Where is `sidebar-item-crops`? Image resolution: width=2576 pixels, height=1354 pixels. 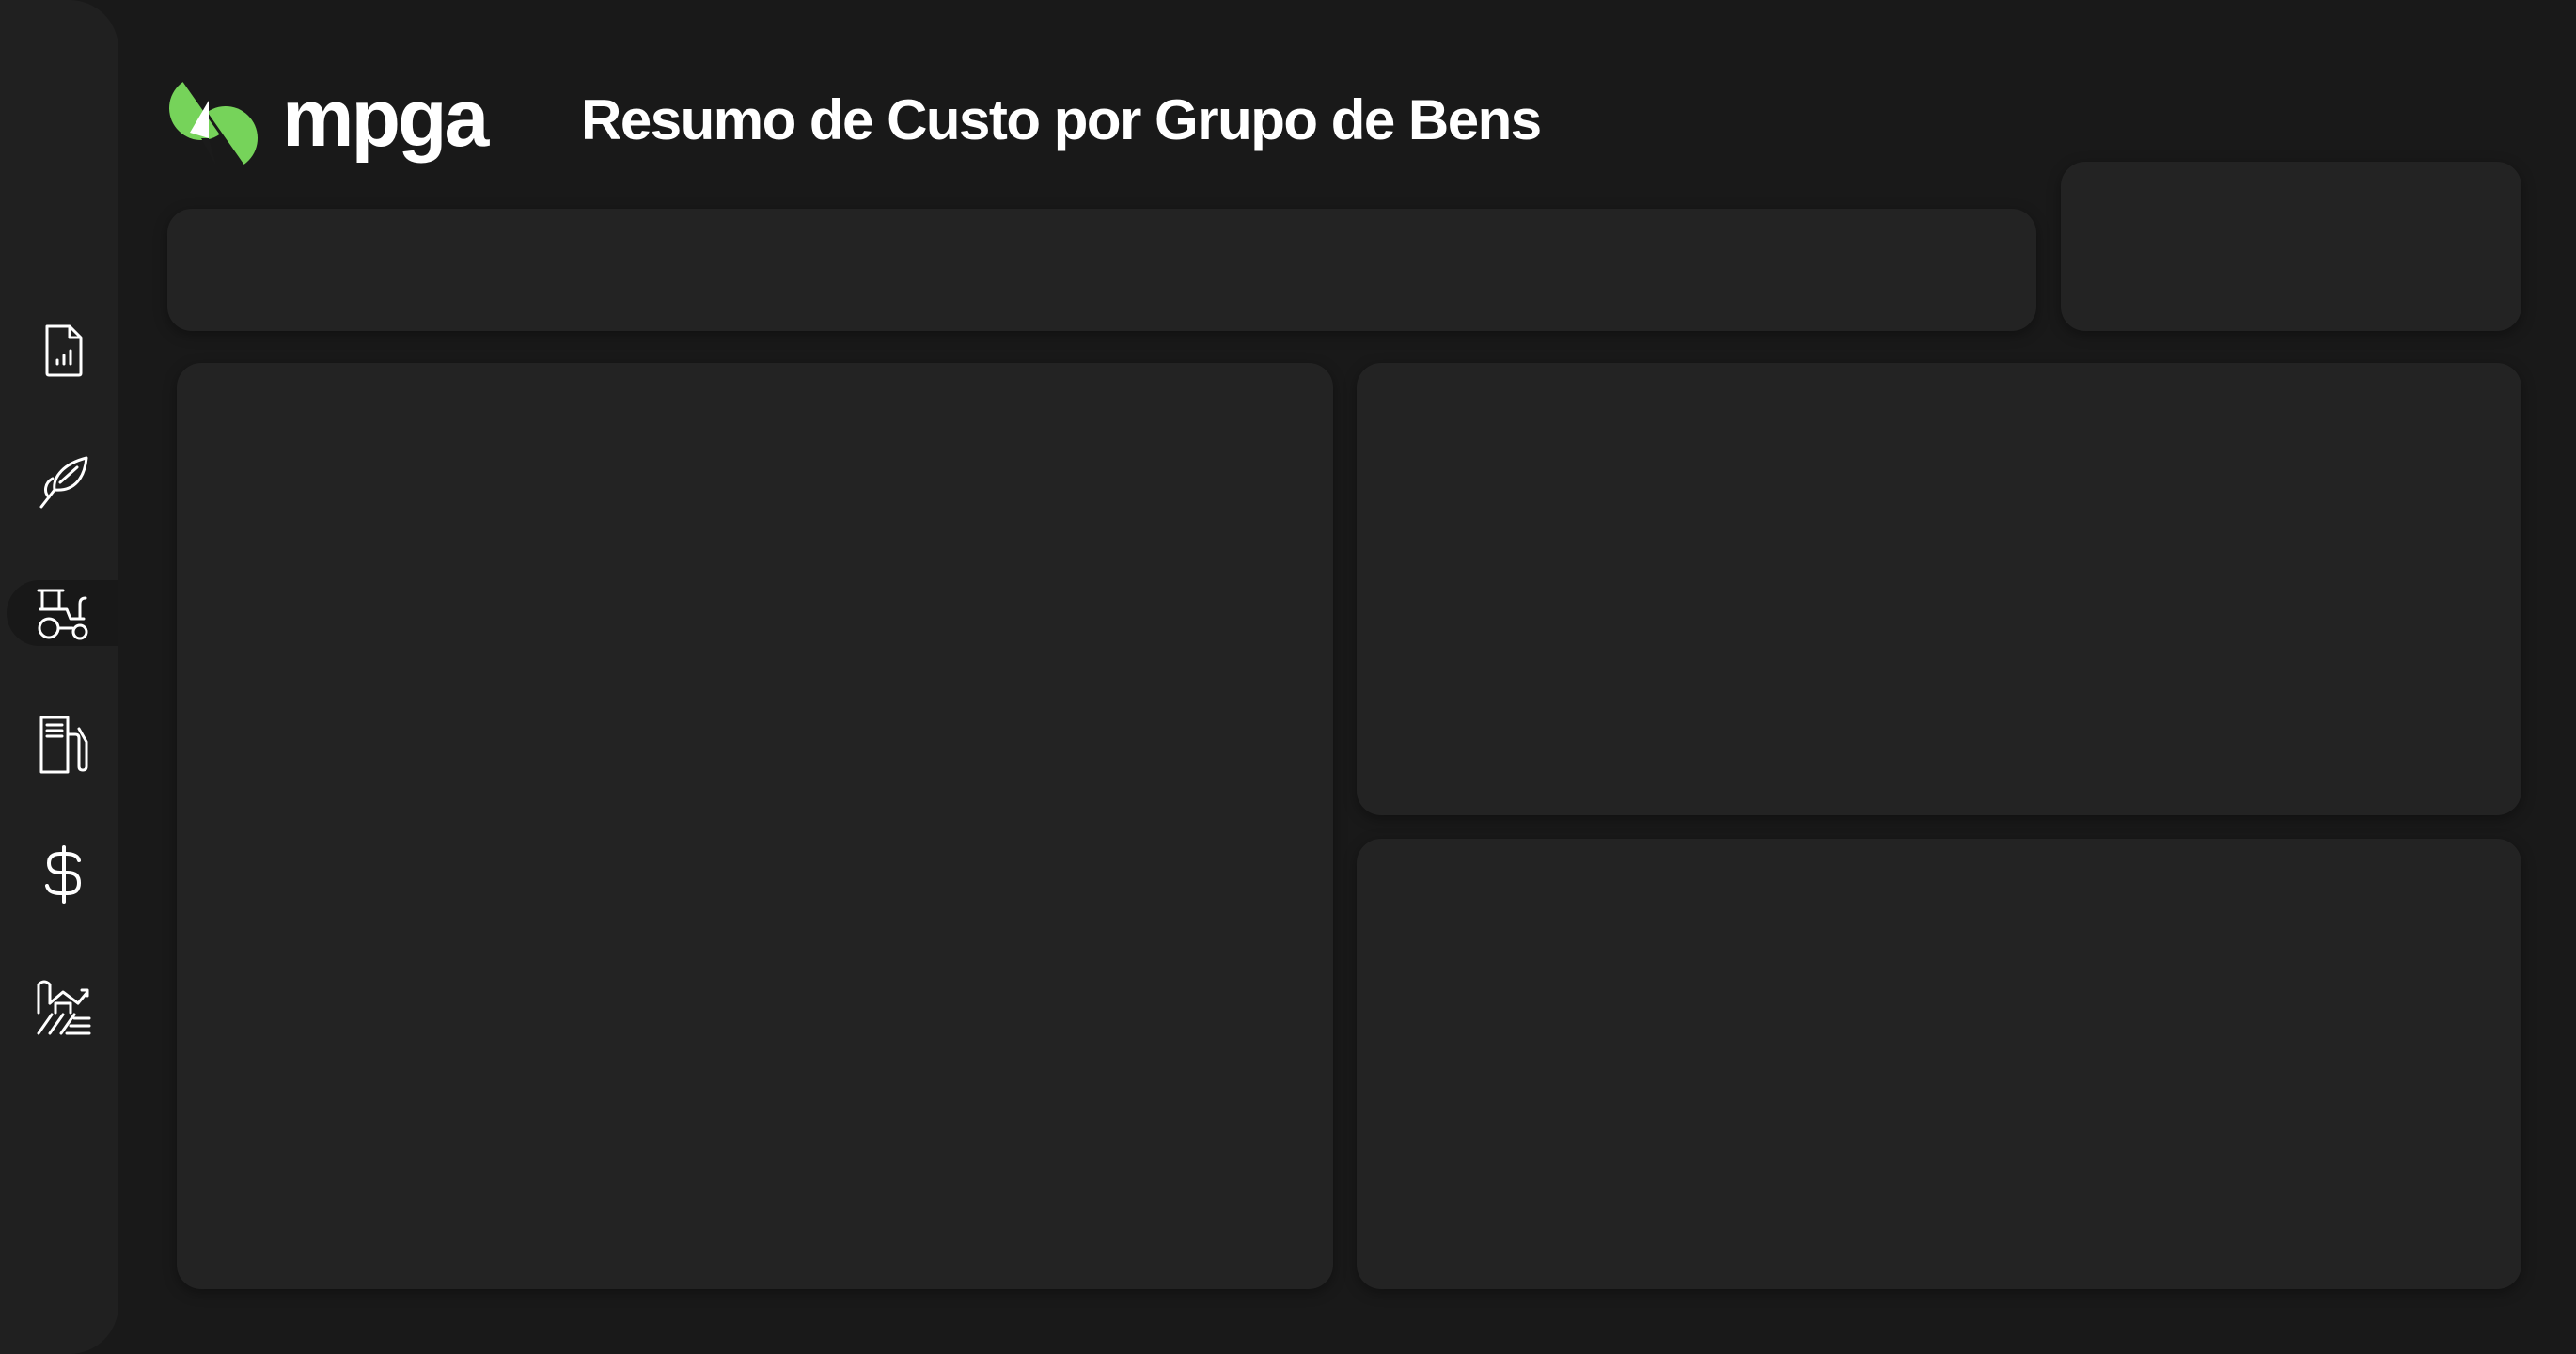
sidebar-item-crops is located at coordinates (63, 482).